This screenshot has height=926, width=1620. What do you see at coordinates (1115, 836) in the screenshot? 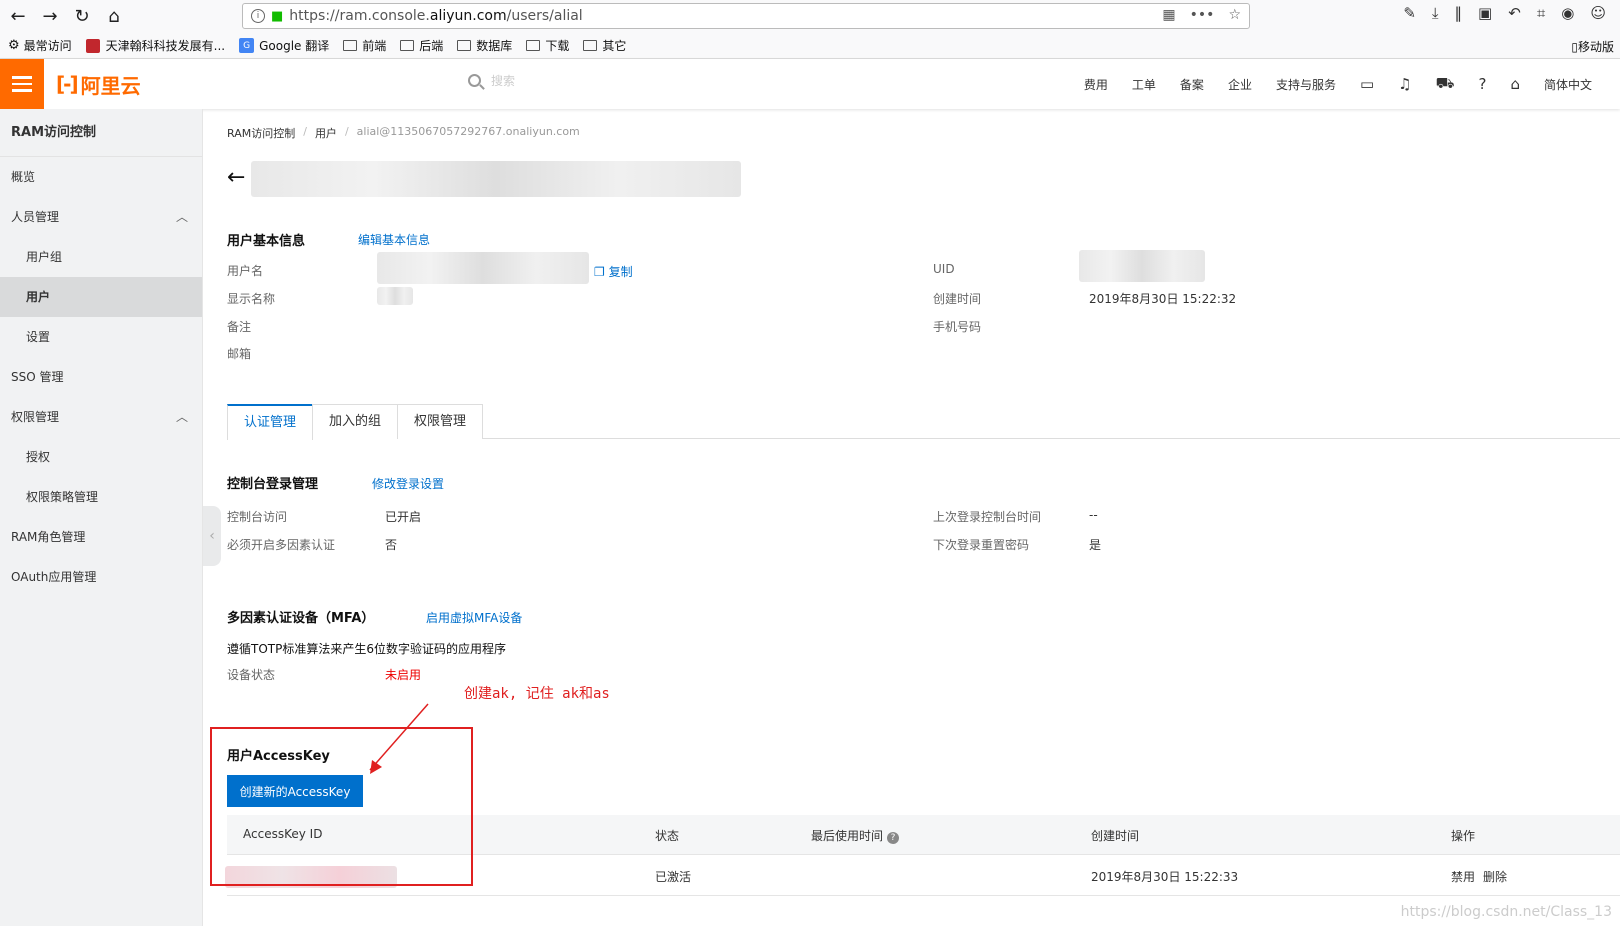
I see `col-created: 创建时间` at bounding box center [1115, 836].